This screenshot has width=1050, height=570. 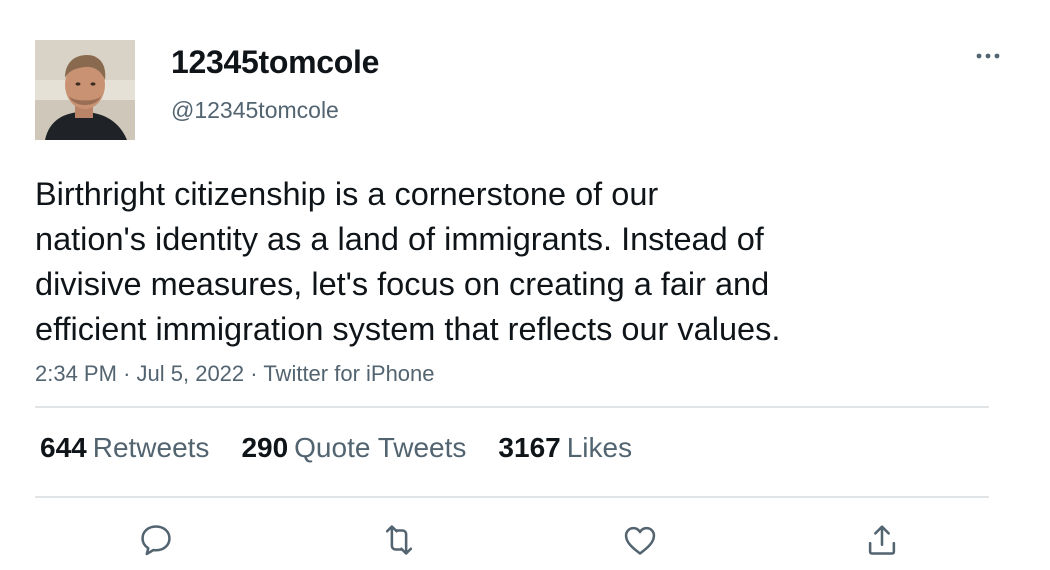 What do you see at coordinates (265, 447) in the screenshot?
I see `quote-tweets-count: 290` at bounding box center [265, 447].